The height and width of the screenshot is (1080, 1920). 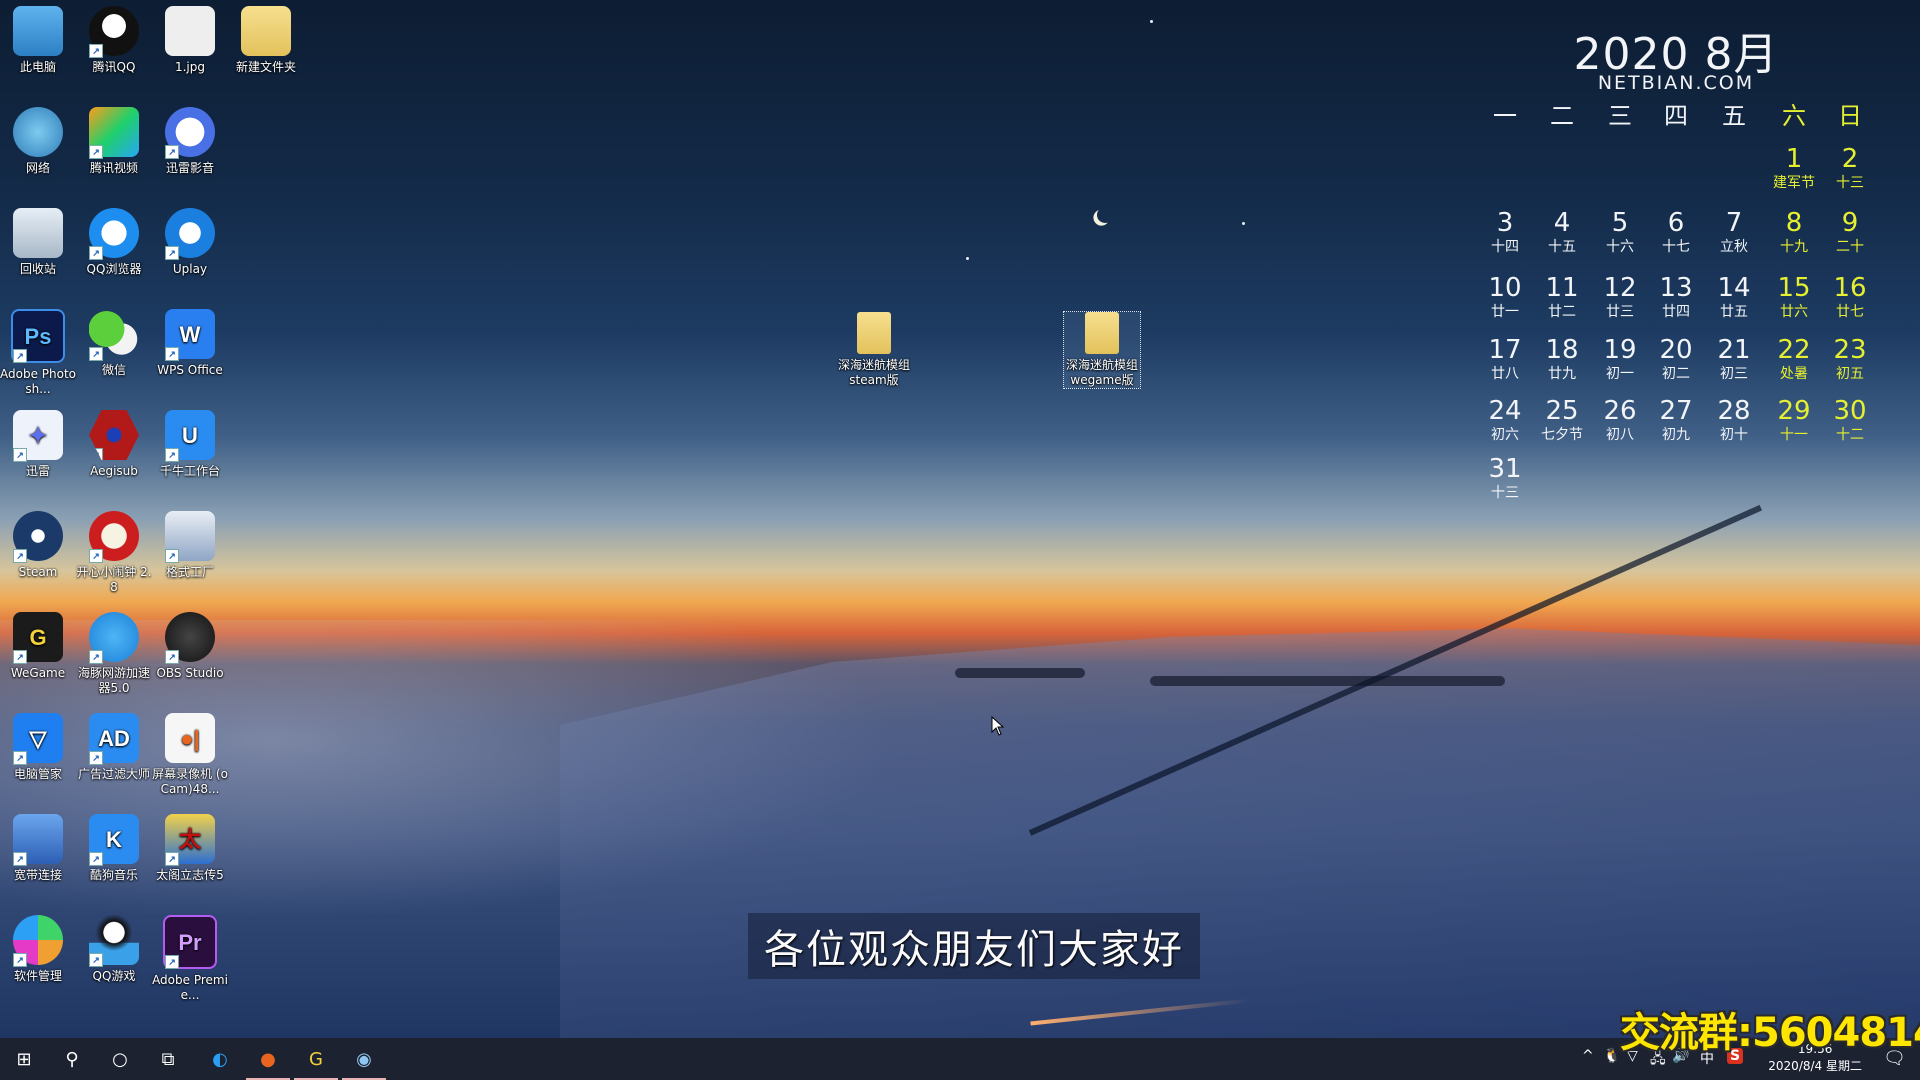 I want to click on calendar-day: 27 初九, so click(x=1676, y=420).